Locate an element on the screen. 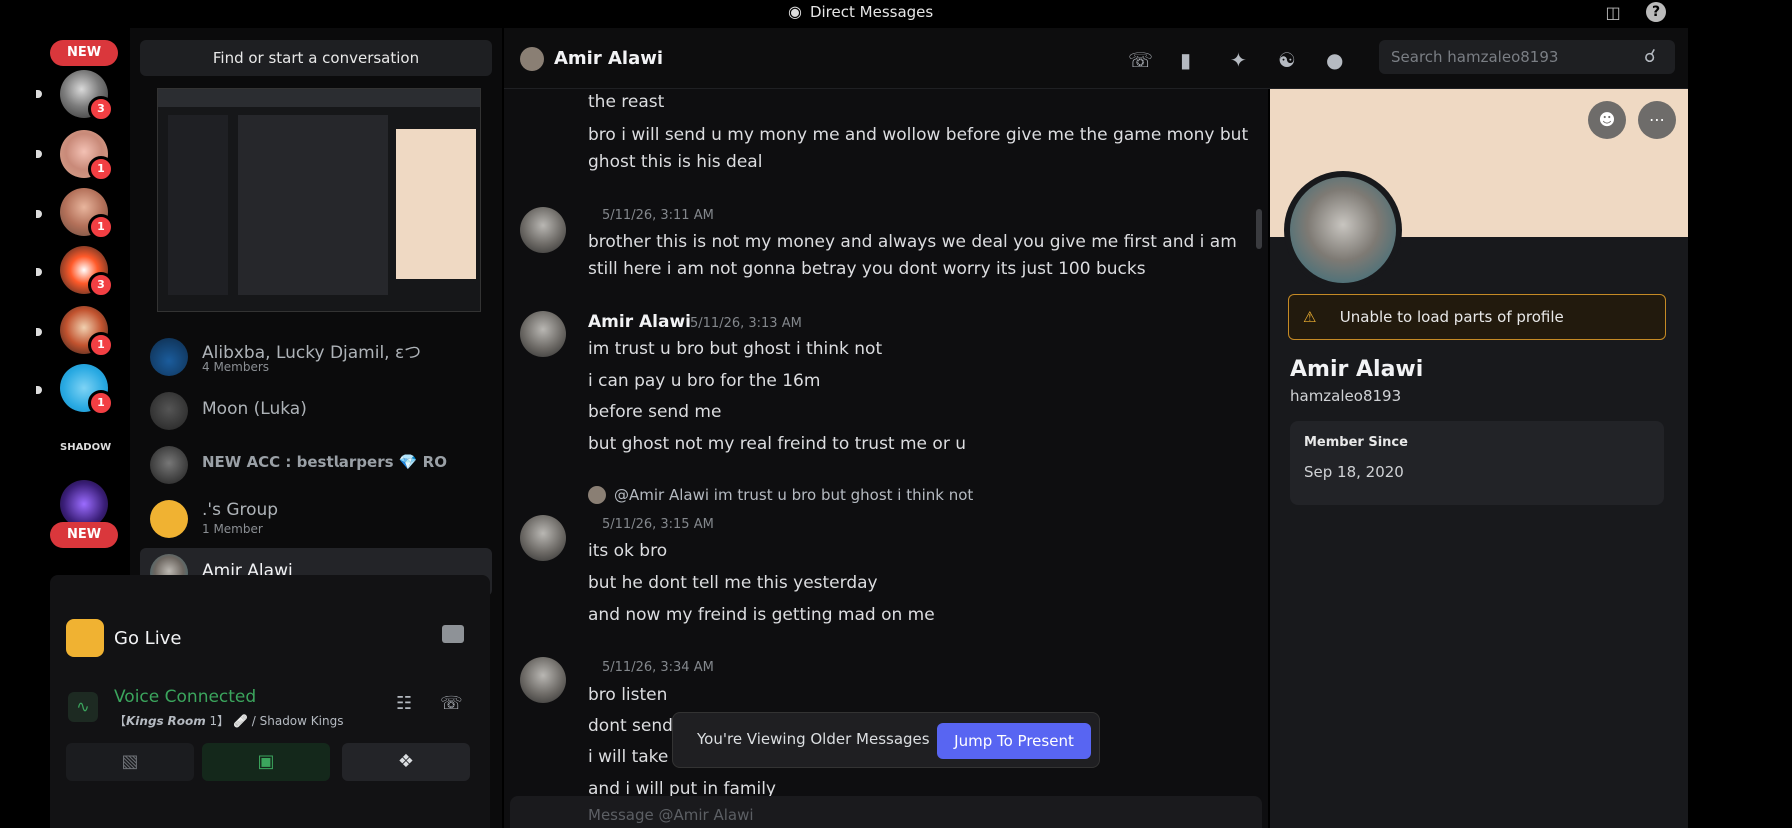  header-avatar is located at coordinates (532, 59).